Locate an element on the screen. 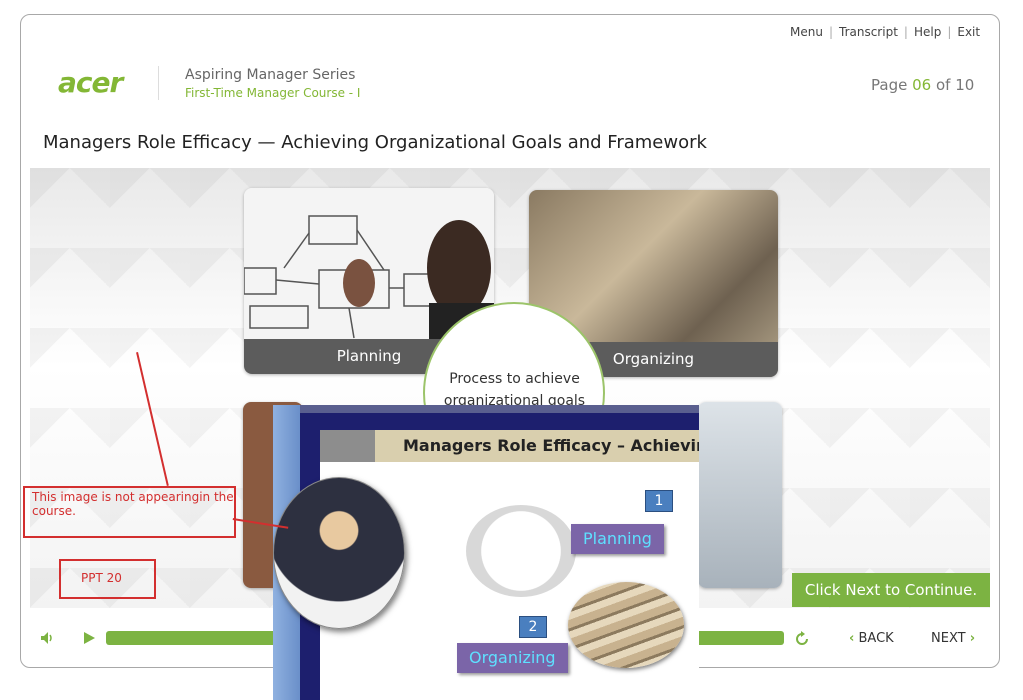 The width and height of the screenshot is (1023, 700). help-link: Help is located at coordinates (927, 32).